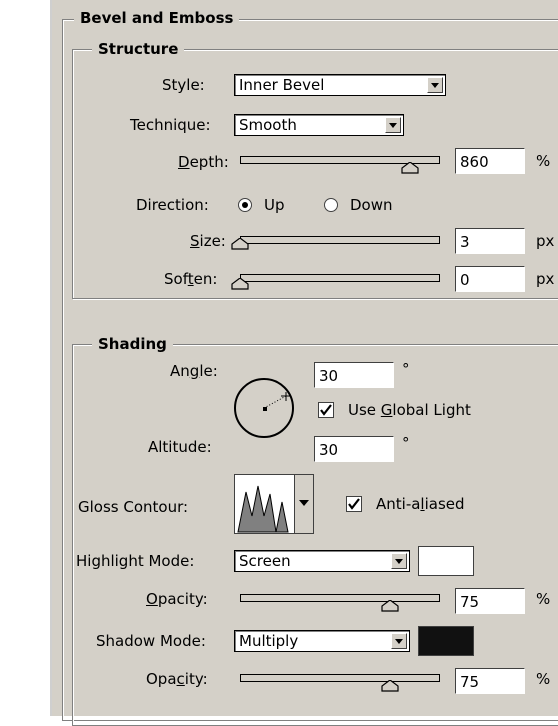 The height and width of the screenshot is (726, 558). What do you see at coordinates (446, 641) in the screenshot?
I see `shadow-color-swatch` at bounding box center [446, 641].